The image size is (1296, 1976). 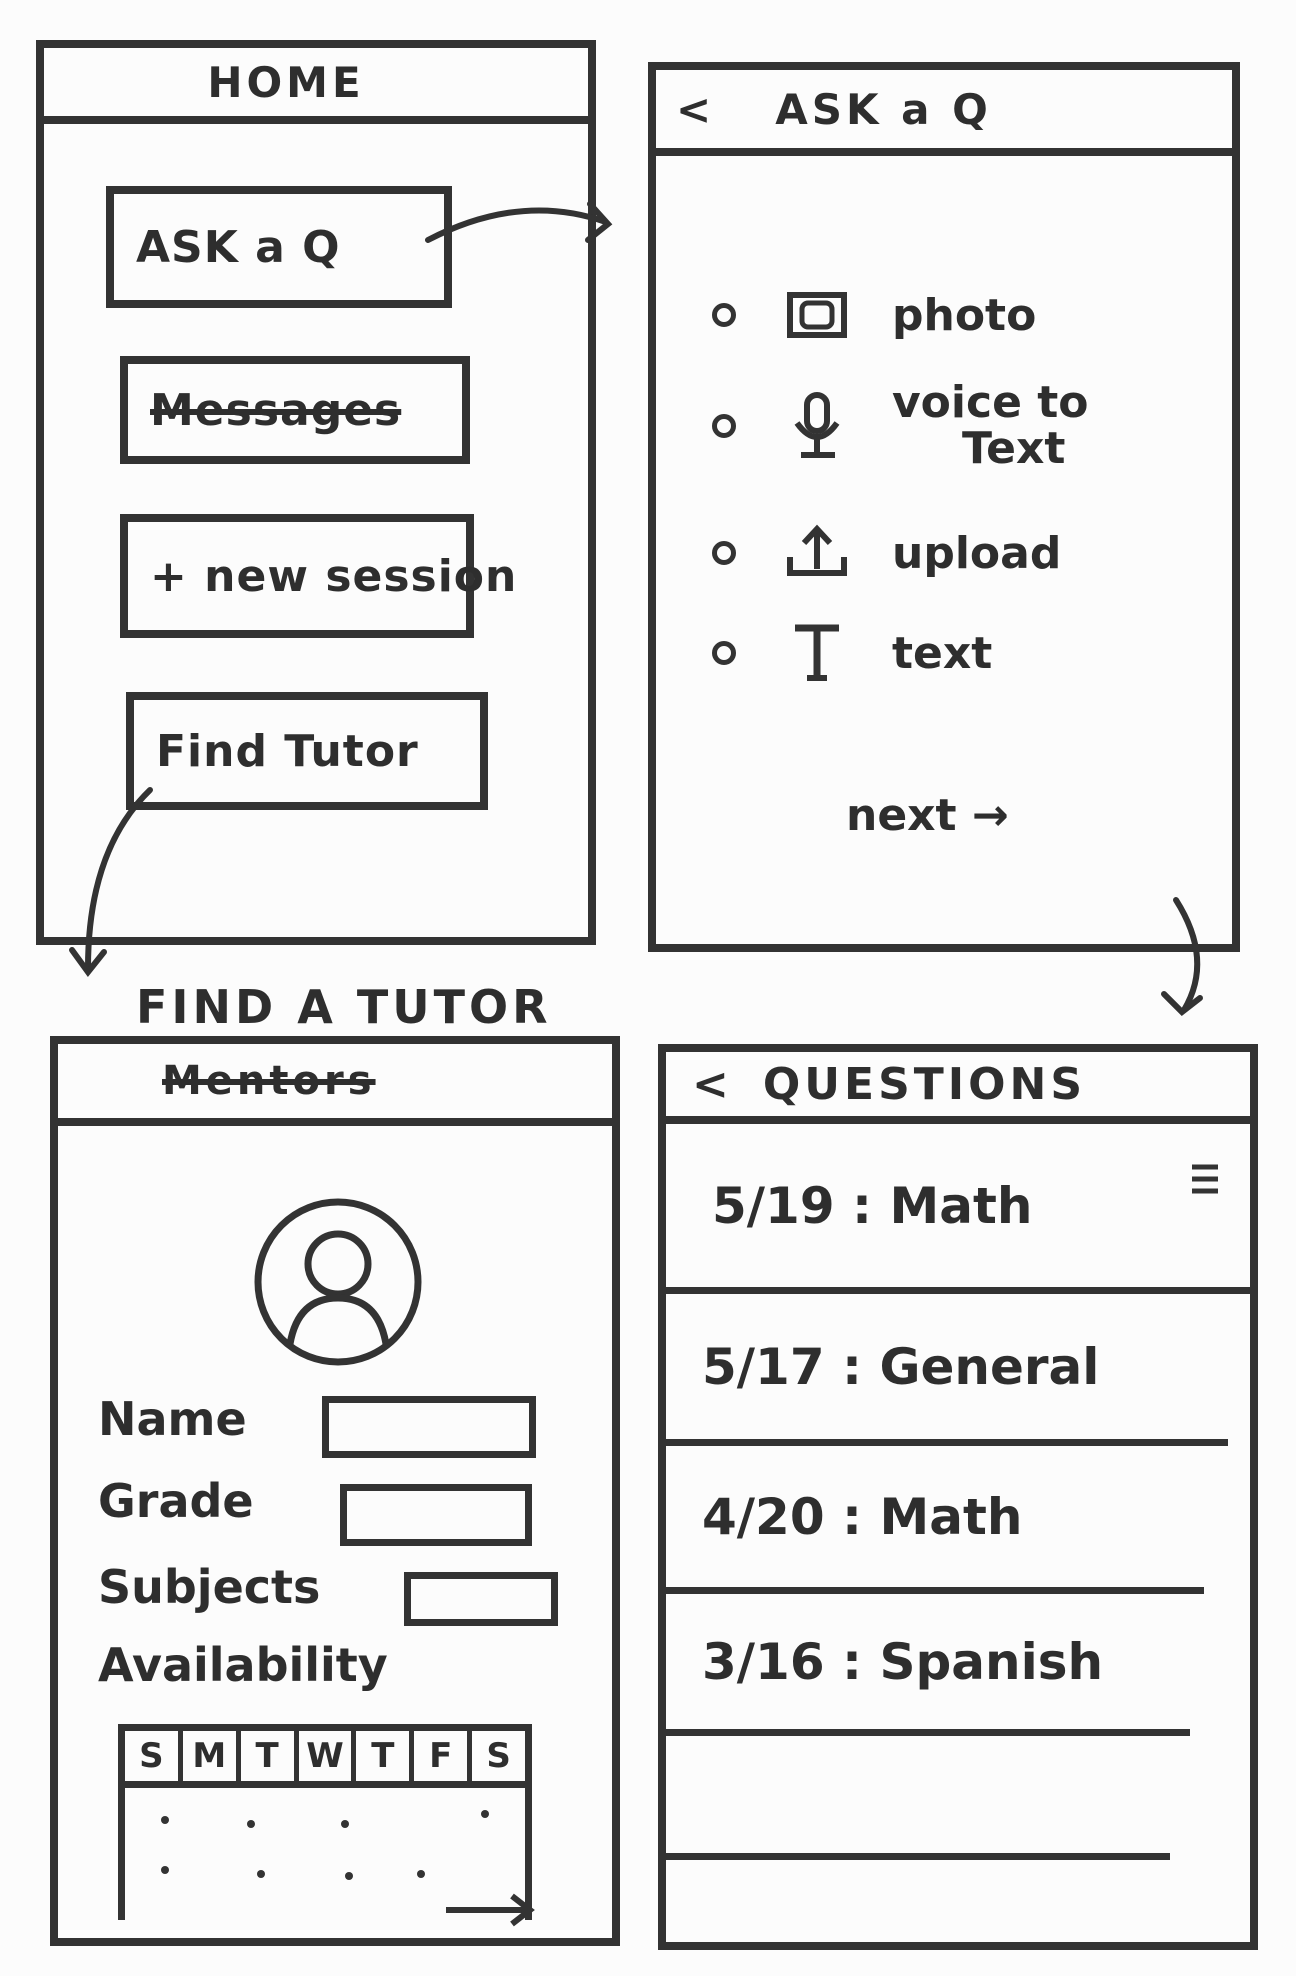 I want to click on home-header: HOME, so click(x=316, y=86).